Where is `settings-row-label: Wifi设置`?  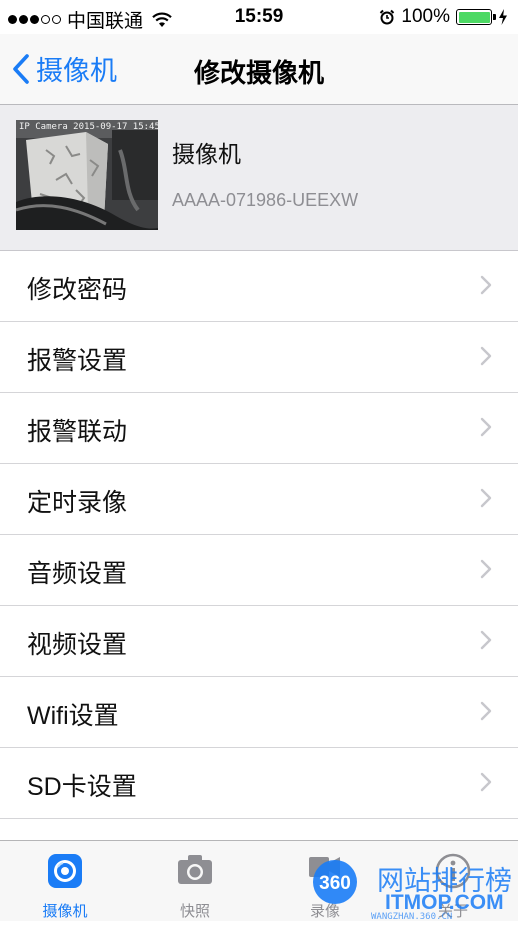
settings-row-label: Wifi设置 is located at coordinates (73, 716).